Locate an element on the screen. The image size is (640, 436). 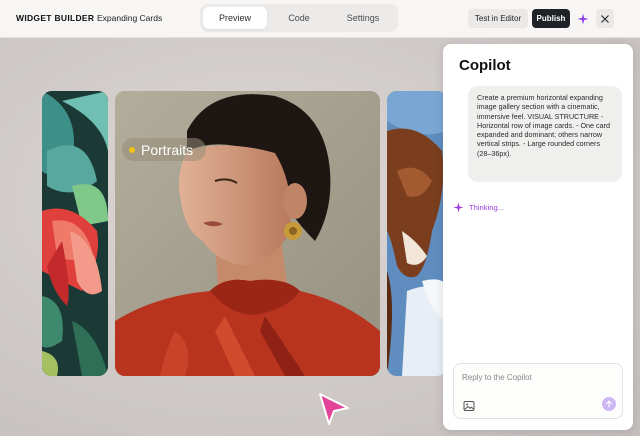
app-brand: WIDGET BUILDER is located at coordinates (55, 18).